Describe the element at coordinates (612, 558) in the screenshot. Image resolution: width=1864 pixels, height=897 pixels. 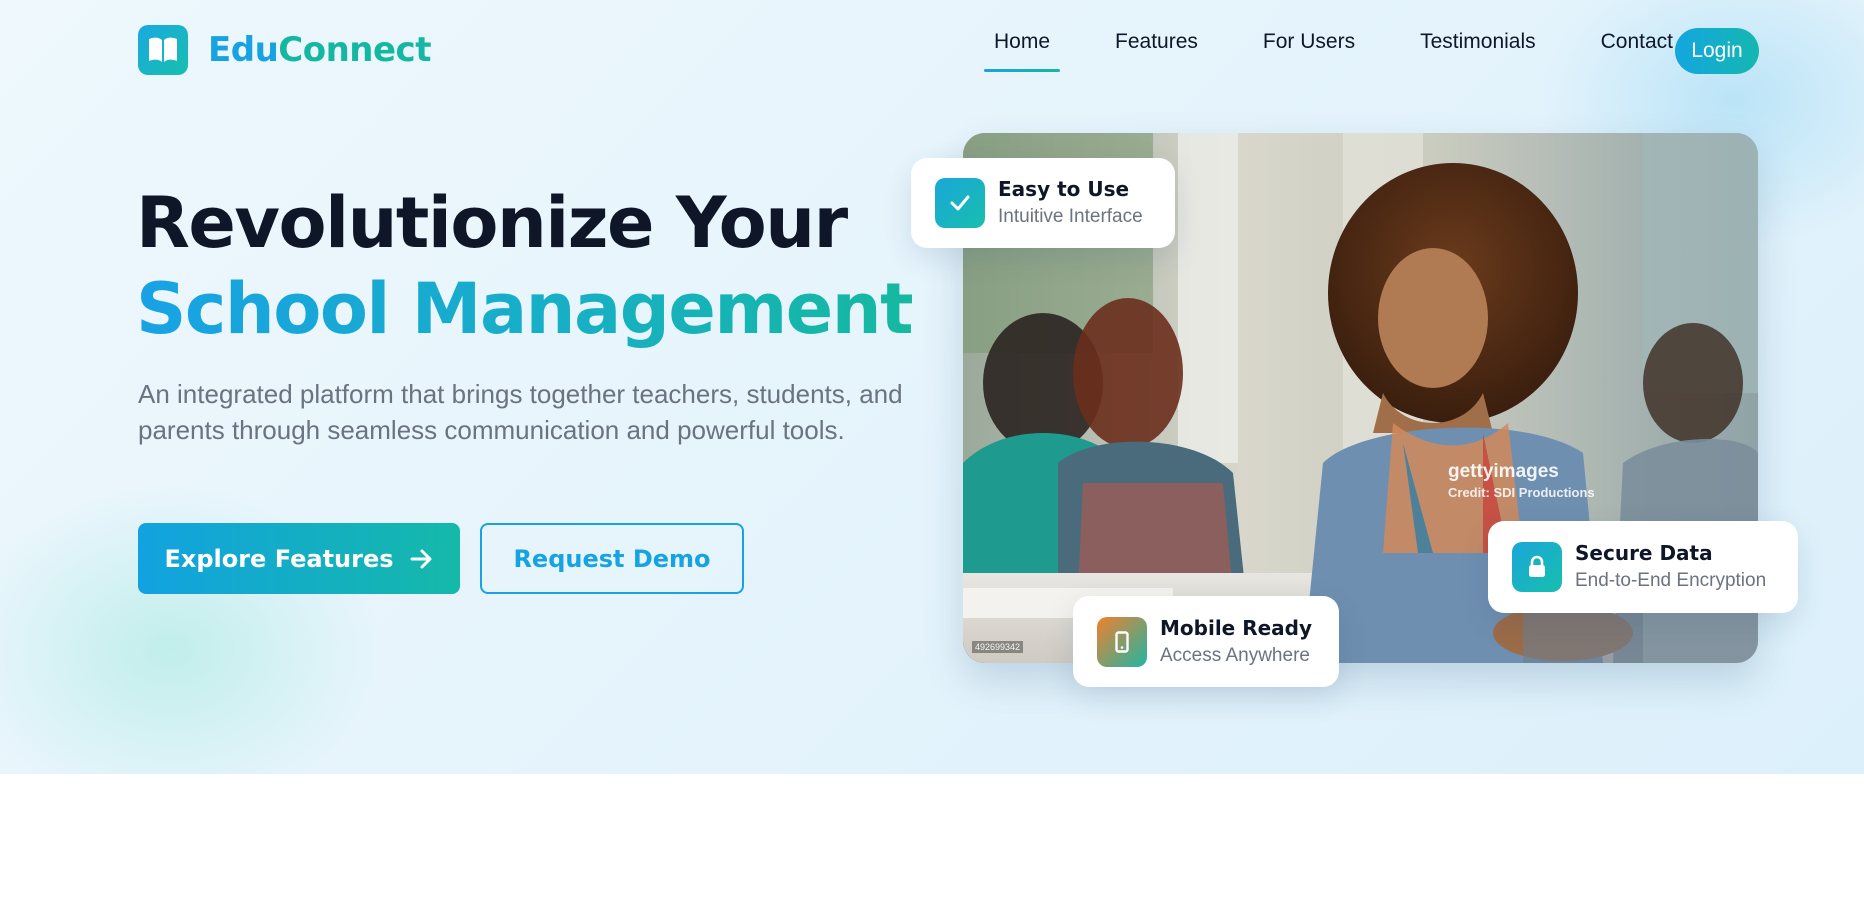
I see `request-demo-button: Request Demo` at that location.